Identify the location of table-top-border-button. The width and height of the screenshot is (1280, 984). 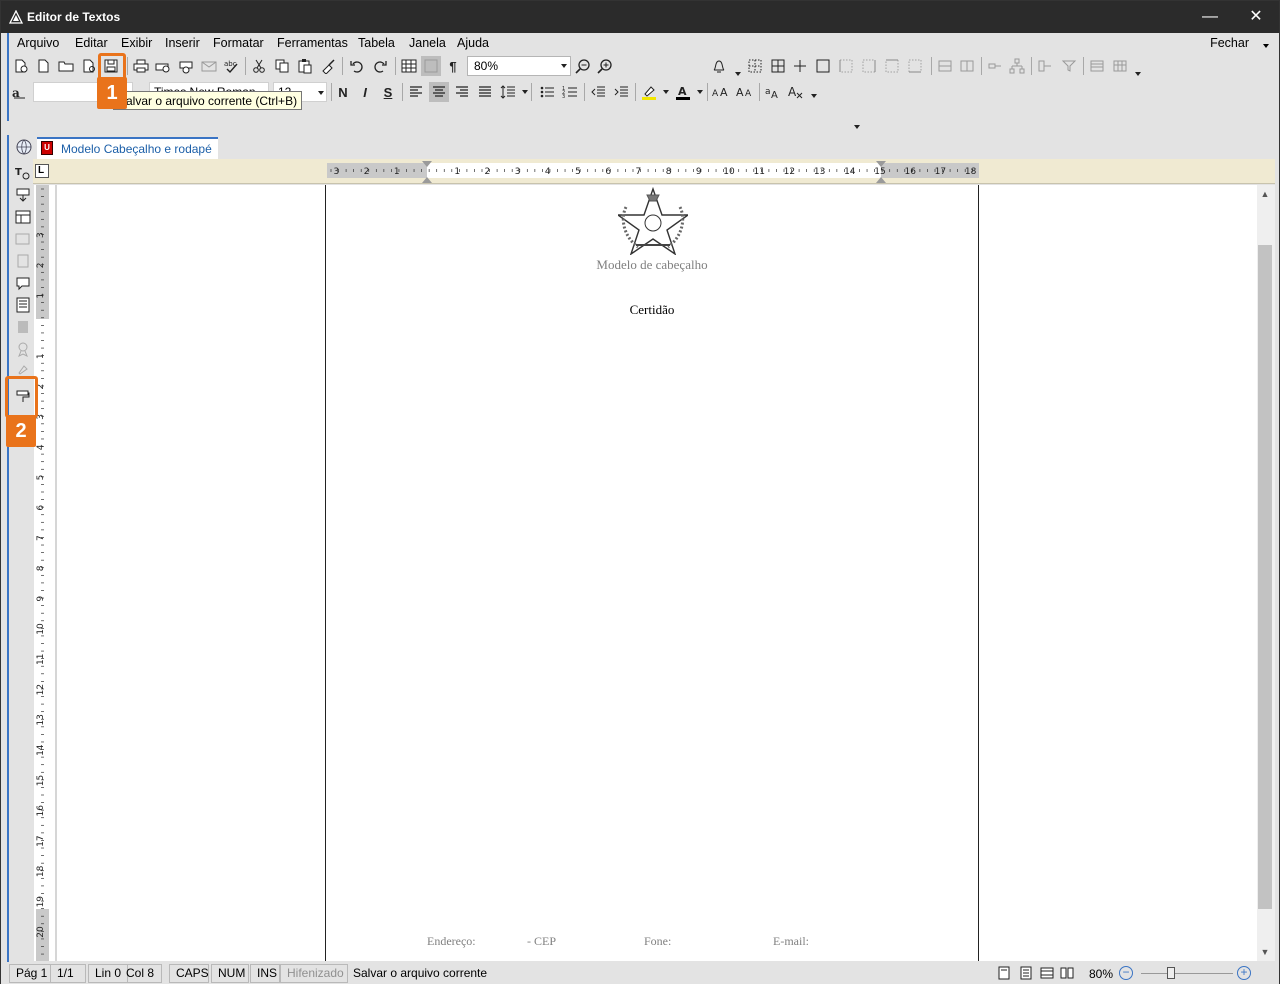
(892, 66).